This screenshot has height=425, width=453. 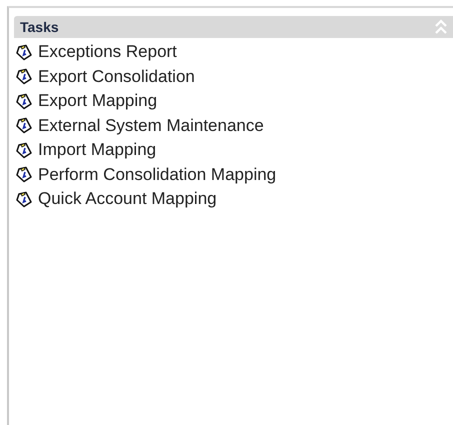 What do you see at coordinates (441, 27) in the screenshot?
I see `collapse-icon` at bounding box center [441, 27].